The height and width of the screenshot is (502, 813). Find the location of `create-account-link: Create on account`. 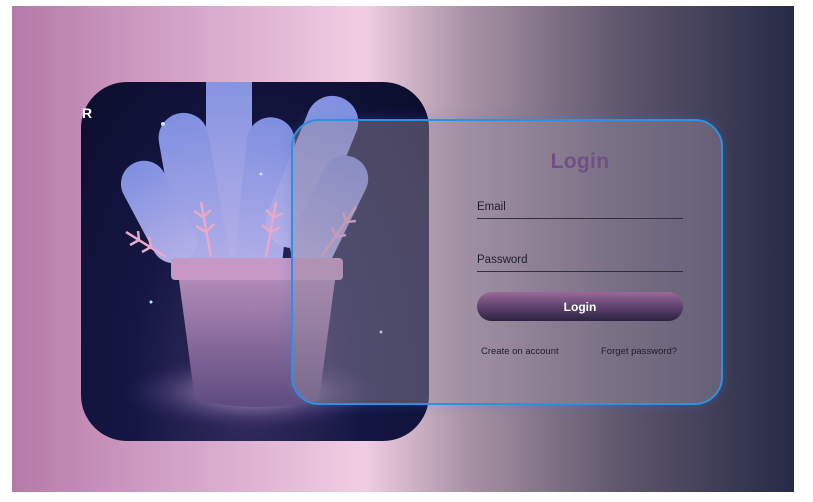

create-account-link: Create on account is located at coordinates (520, 351).